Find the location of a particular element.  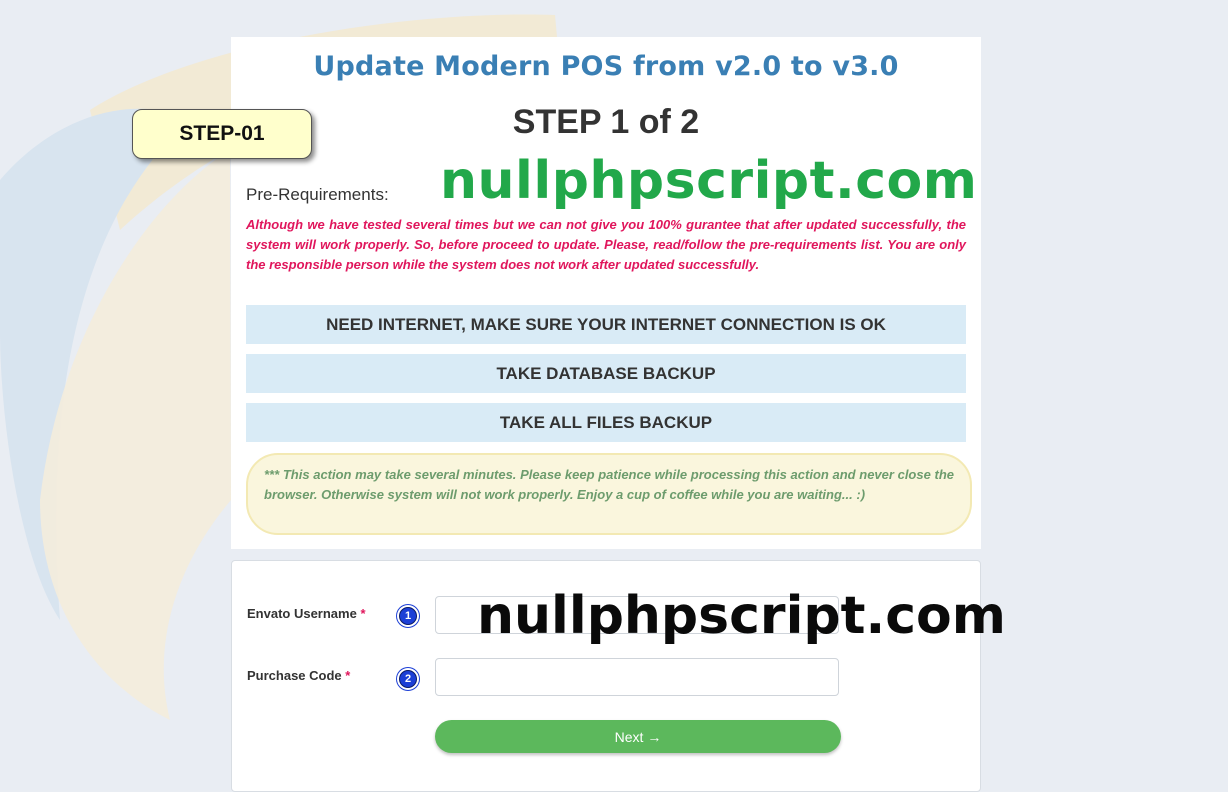

envato-username-label-text: Envato Username is located at coordinates (302, 613).